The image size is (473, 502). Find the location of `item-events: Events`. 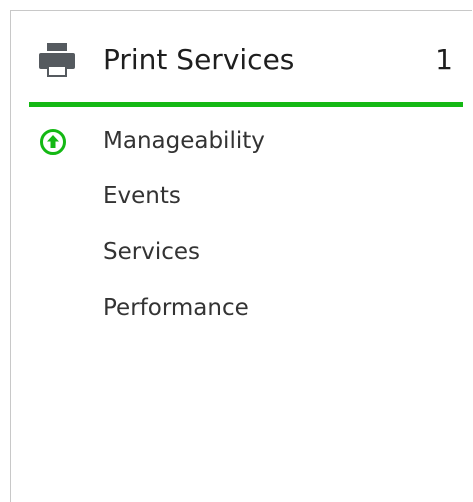

item-events: Events is located at coordinates (142, 196).